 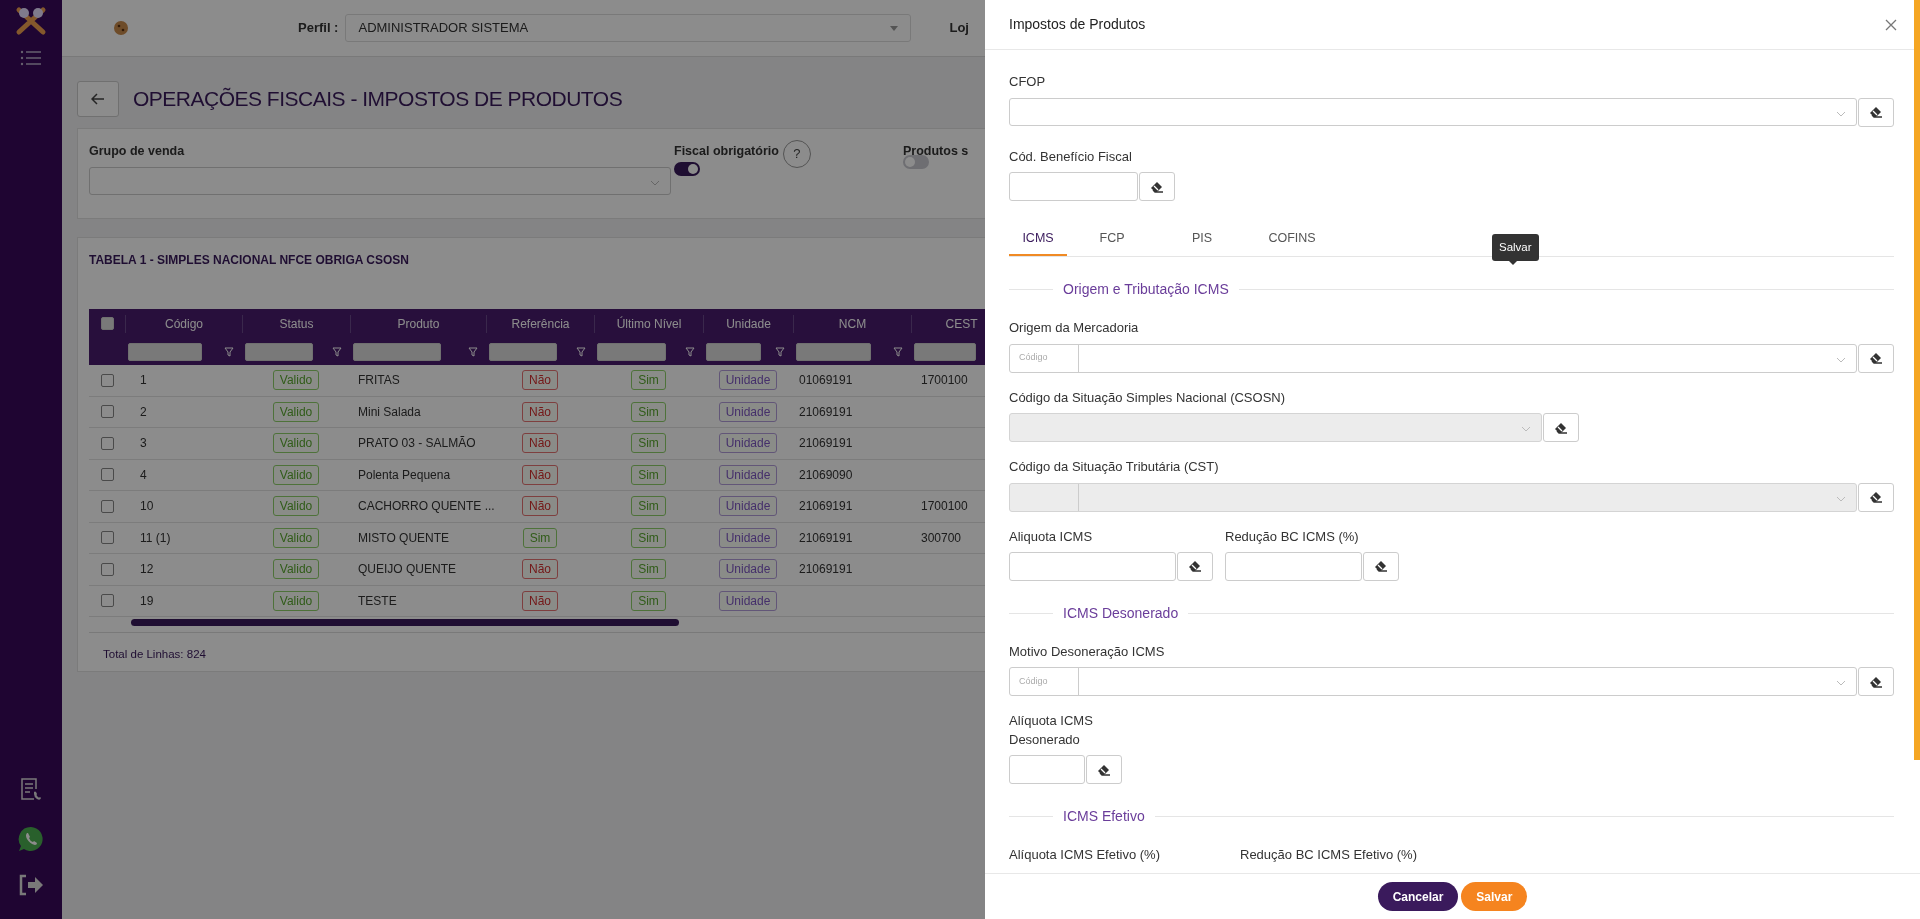 I want to click on cookie-icon, so click(x=121, y=28).